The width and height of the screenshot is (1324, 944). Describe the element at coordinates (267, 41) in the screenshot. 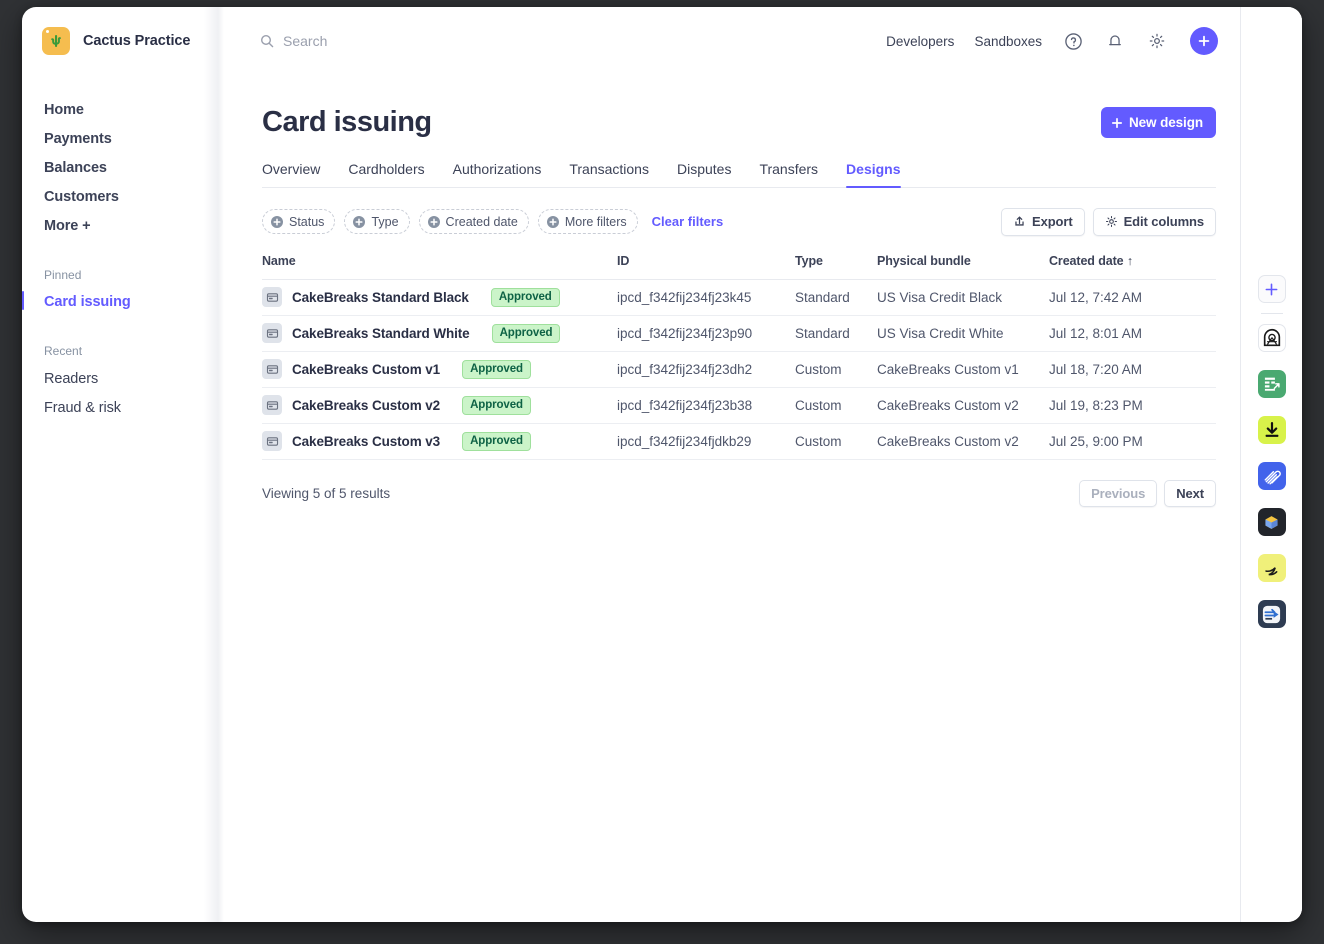

I see `search-icon` at that location.